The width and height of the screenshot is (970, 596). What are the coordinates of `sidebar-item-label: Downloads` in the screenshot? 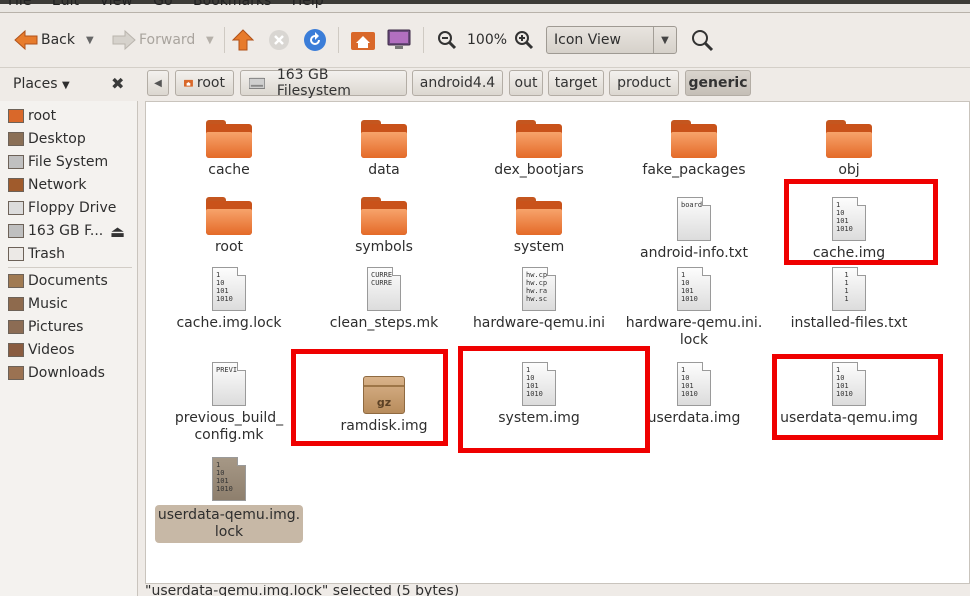 It's located at (66, 373).